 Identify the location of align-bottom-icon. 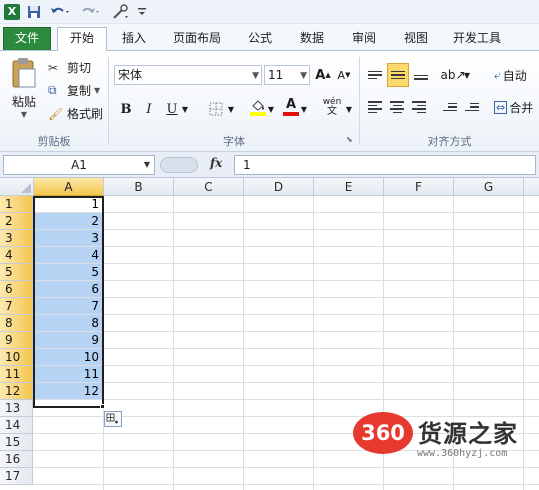
(421, 75).